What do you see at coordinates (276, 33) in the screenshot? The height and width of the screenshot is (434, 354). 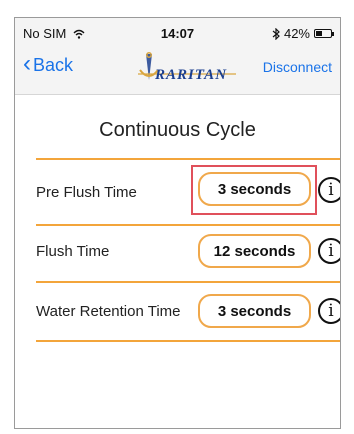 I see `bluetooth-icon` at bounding box center [276, 33].